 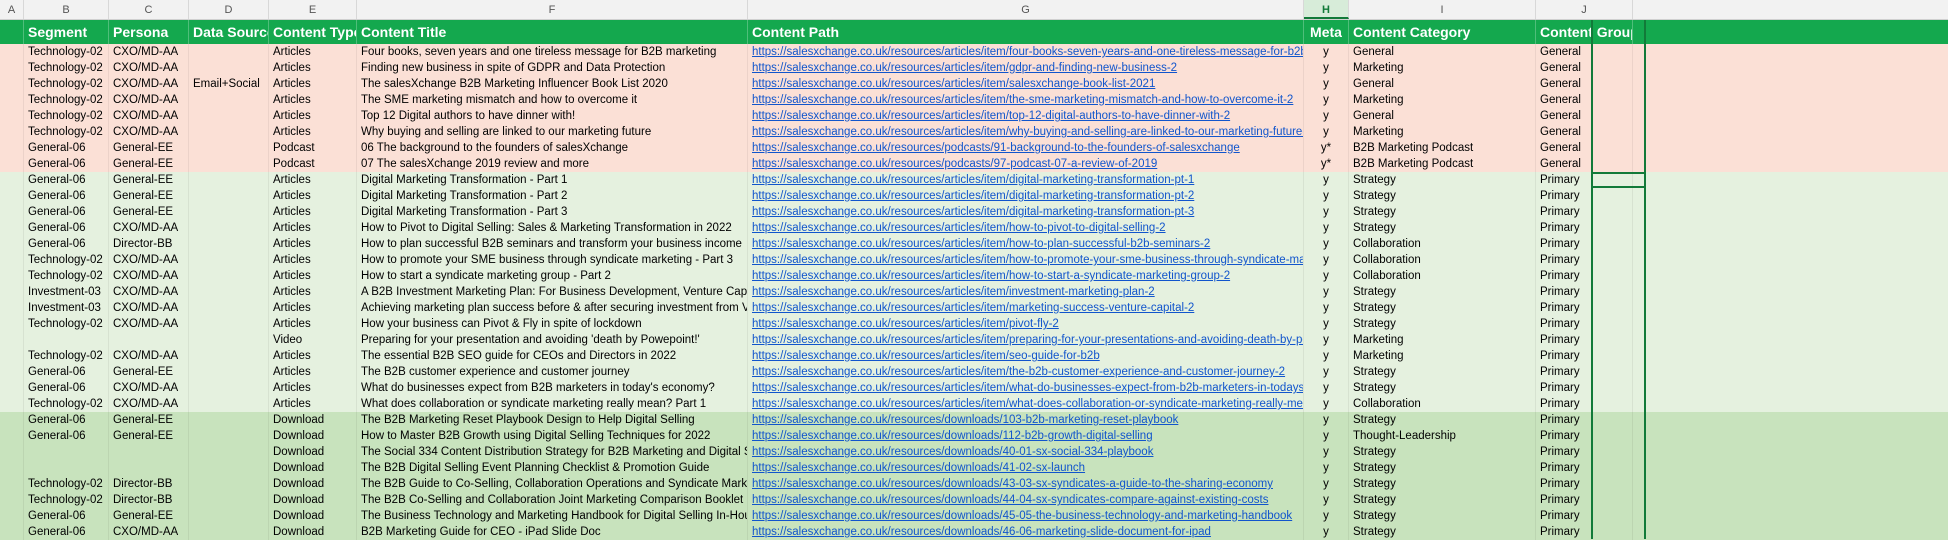 What do you see at coordinates (12, 9) in the screenshot?
I see `column-letter-row-num: A` at bounding box center [12, 9].